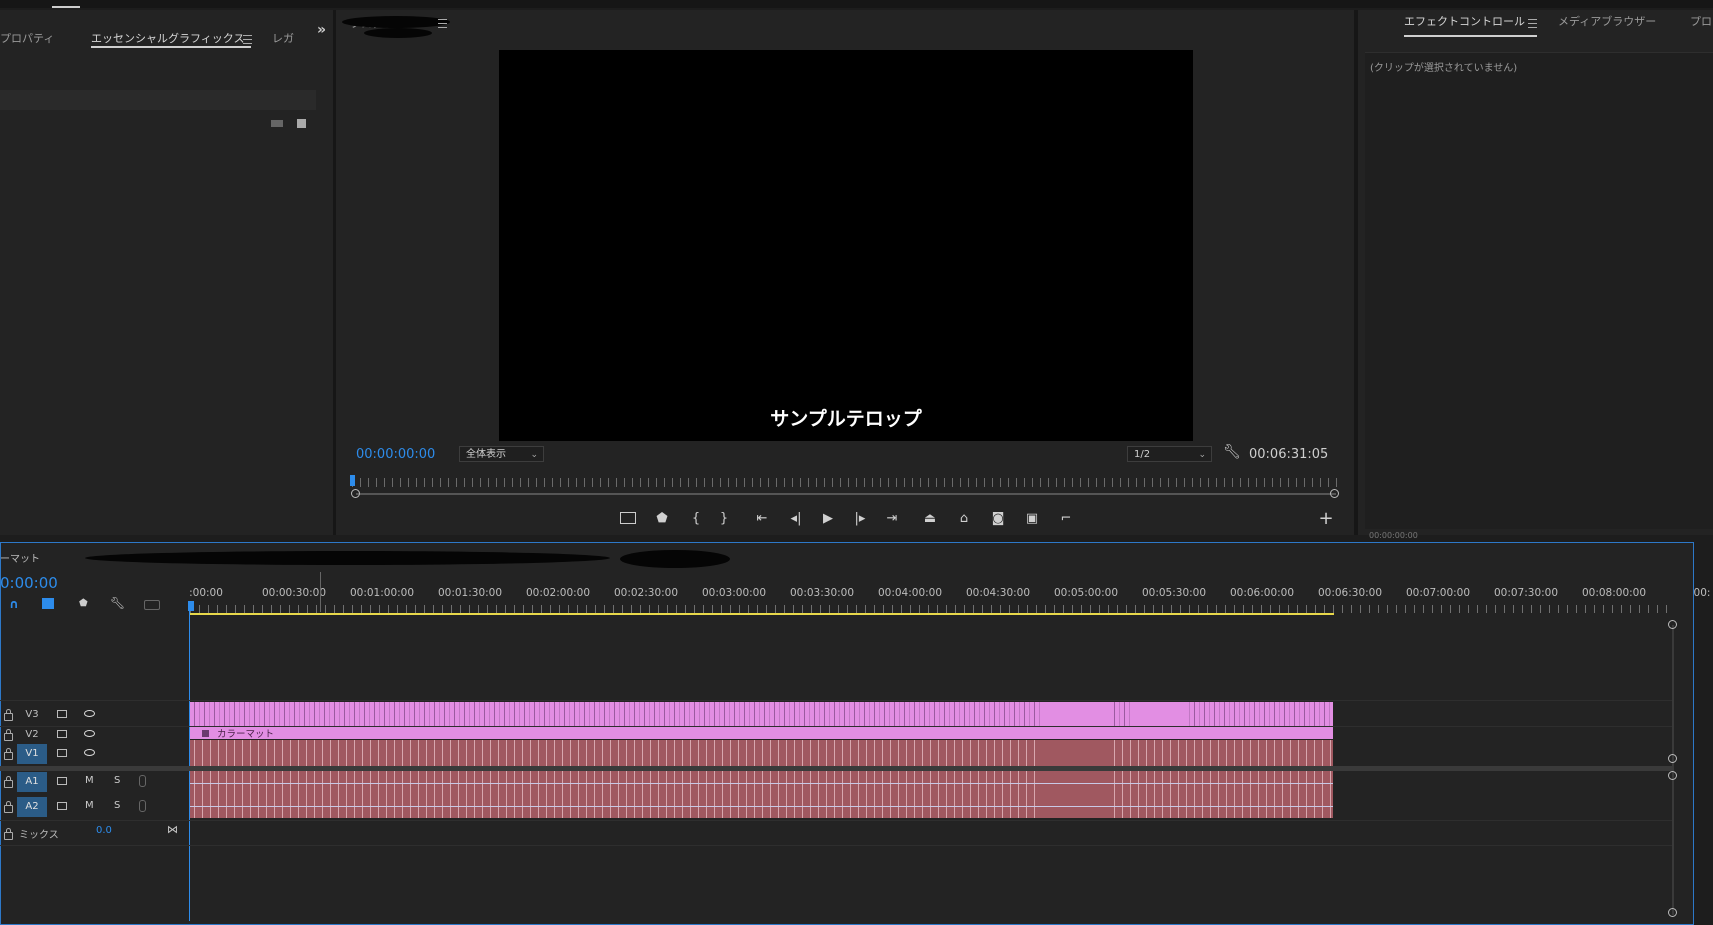 This screenshot has height=925, width=1713. I want to click on zoom-scroll-bar, so click(846, 494).